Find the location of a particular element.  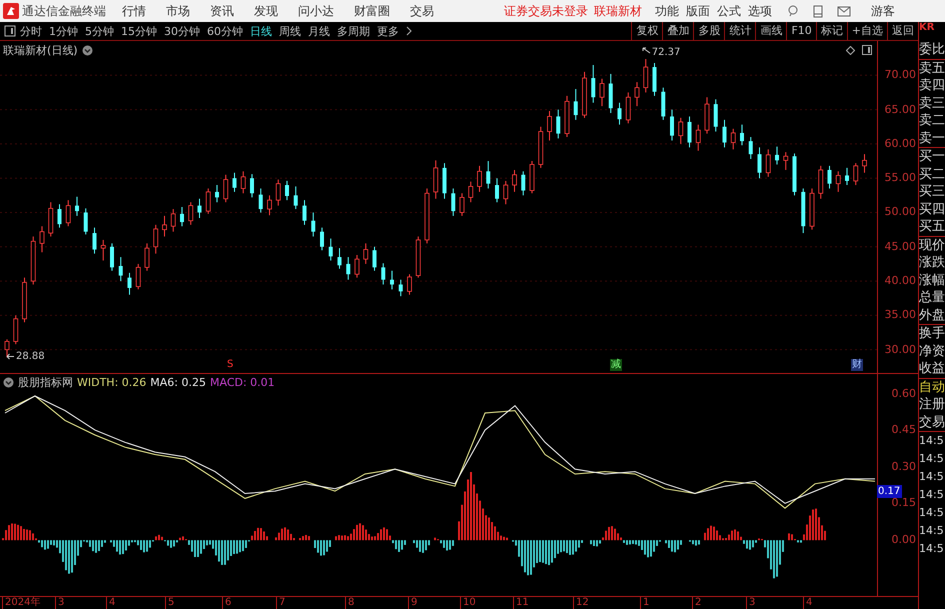

date-axis-label: 4 is located at coordinates (111, 603).